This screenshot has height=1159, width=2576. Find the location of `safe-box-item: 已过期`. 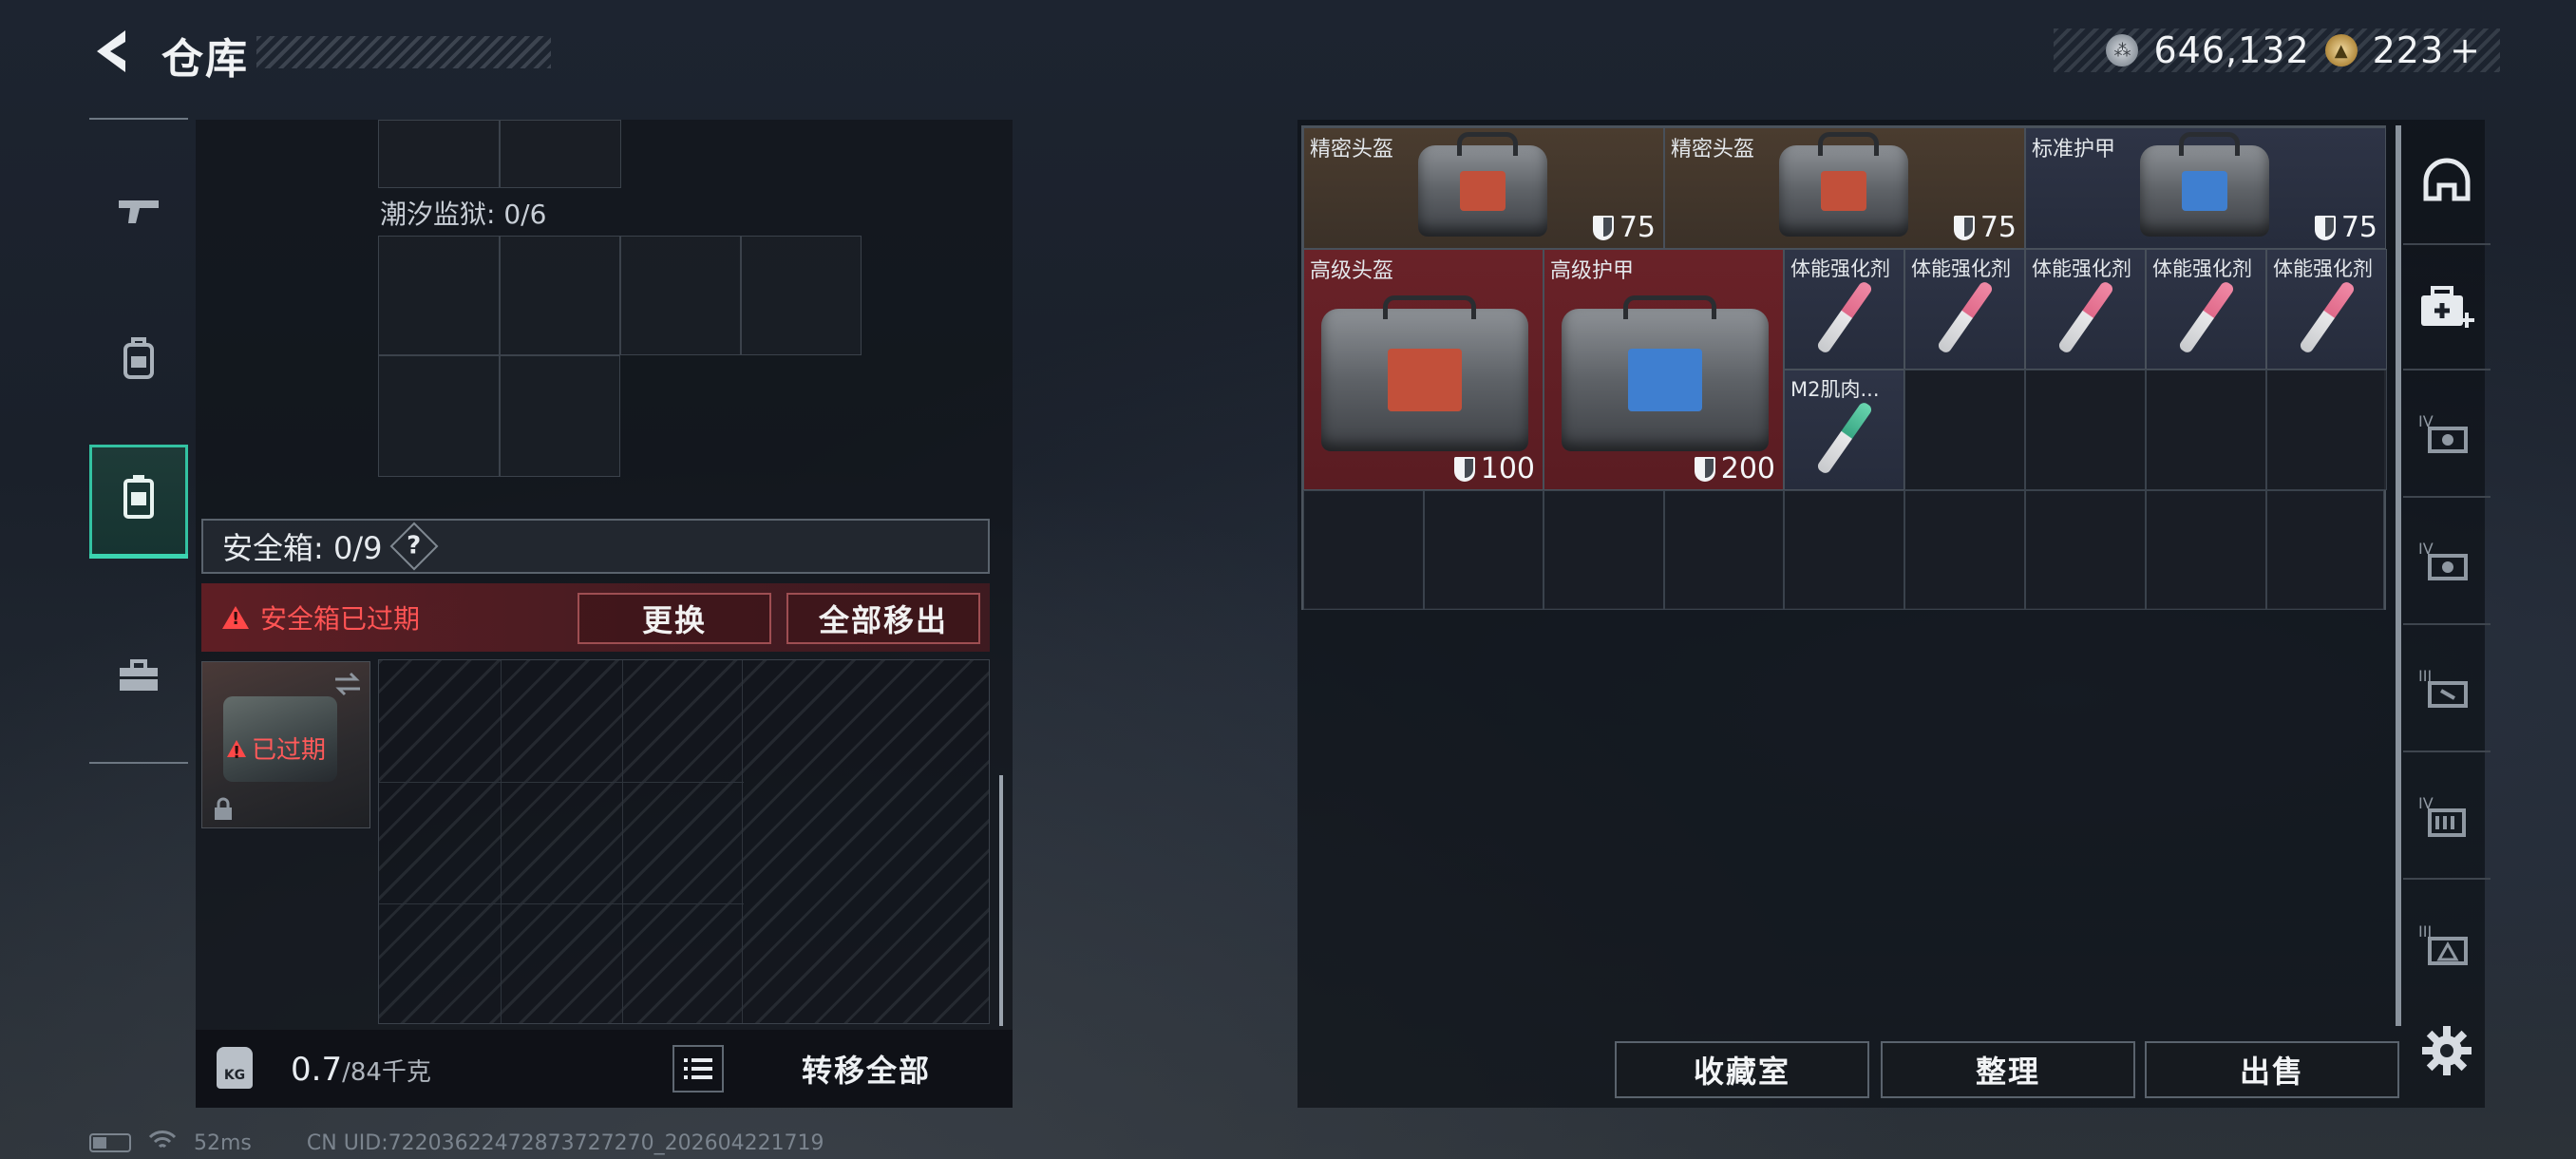

safe-box-item: 已过期 is located at coordinates (285, 744).